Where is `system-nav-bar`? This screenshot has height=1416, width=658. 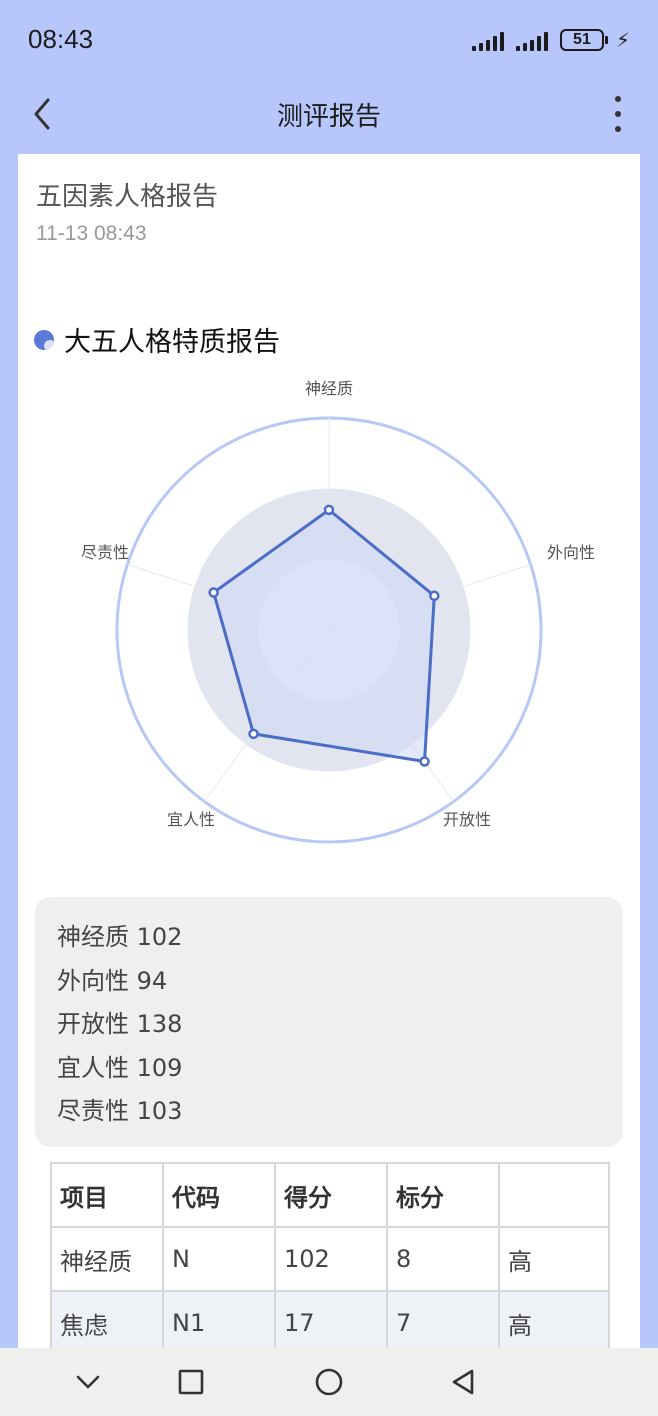
system-nav-bar is located at coordinates (329, 1382).